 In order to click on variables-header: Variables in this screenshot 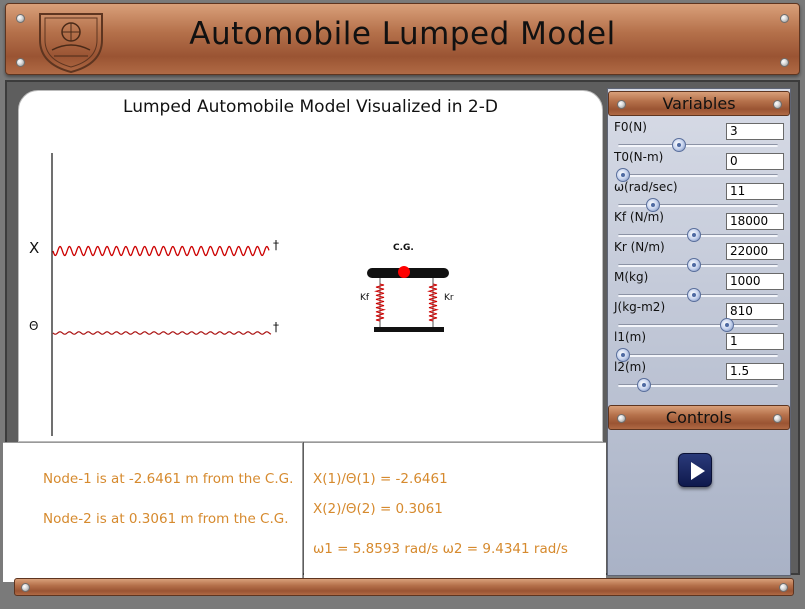, I will do `click(699, 103)`.